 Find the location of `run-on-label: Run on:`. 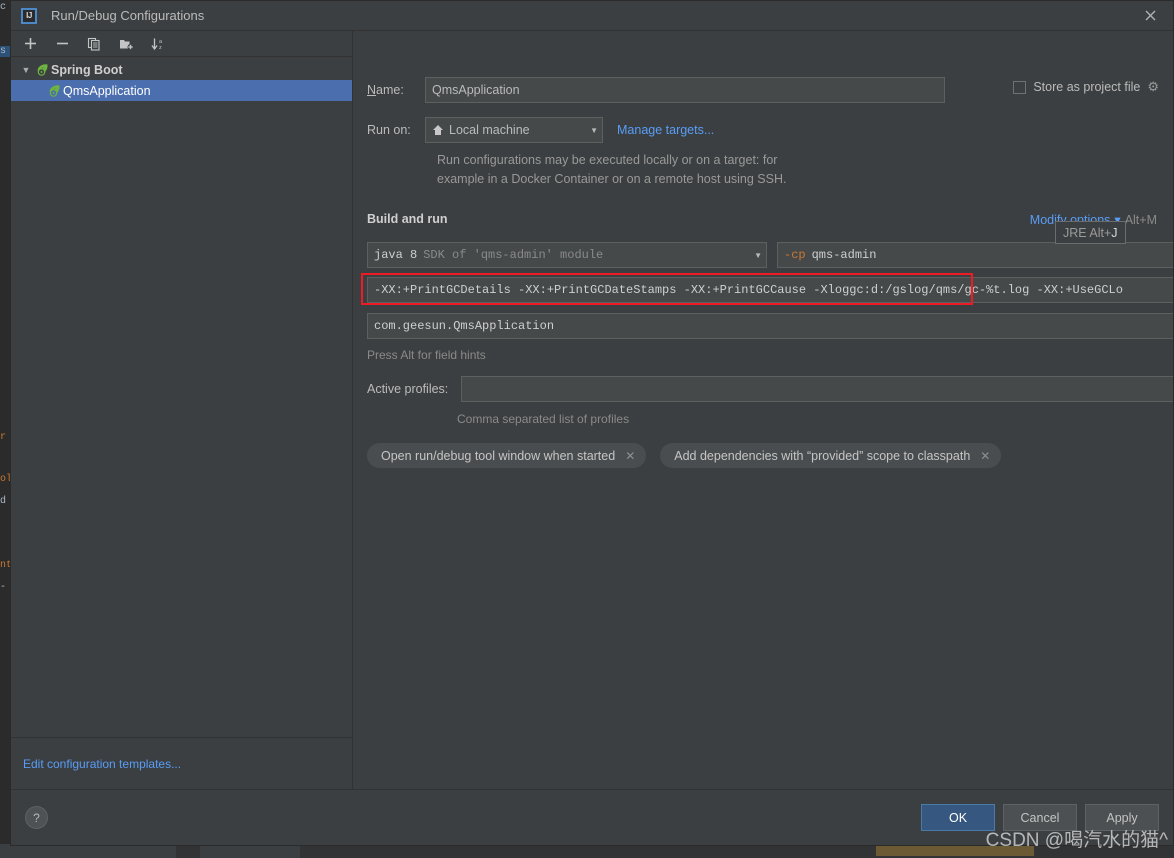

run-on-label: Run on: is located at coordinates (389, 130).